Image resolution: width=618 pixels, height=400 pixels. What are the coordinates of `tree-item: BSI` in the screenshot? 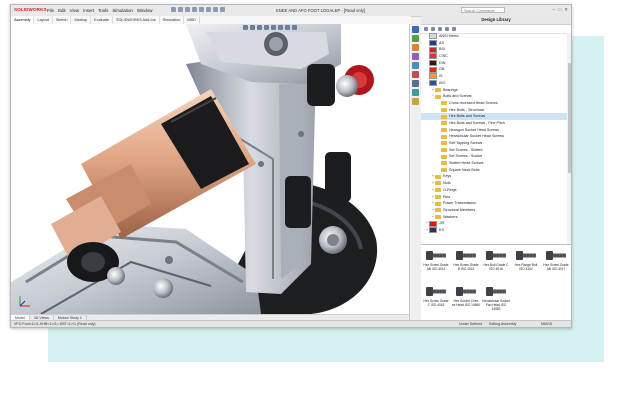 It's located at (494, 49).